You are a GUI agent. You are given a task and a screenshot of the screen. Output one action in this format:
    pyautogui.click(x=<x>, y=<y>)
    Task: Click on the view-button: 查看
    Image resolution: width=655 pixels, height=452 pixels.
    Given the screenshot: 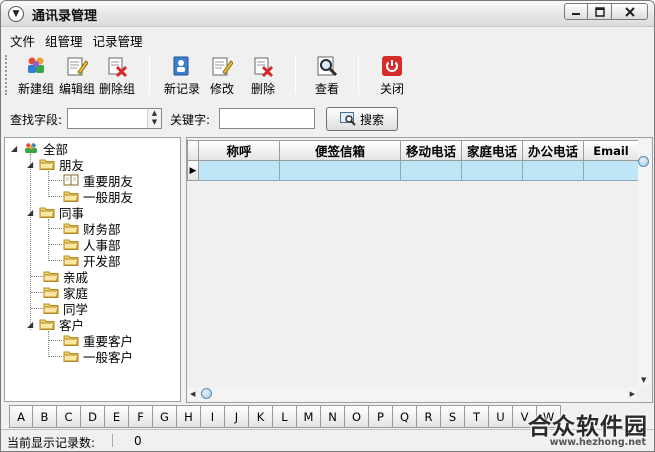 What is the action you would take?
    pyautogui.click(x=327, y=76)
    